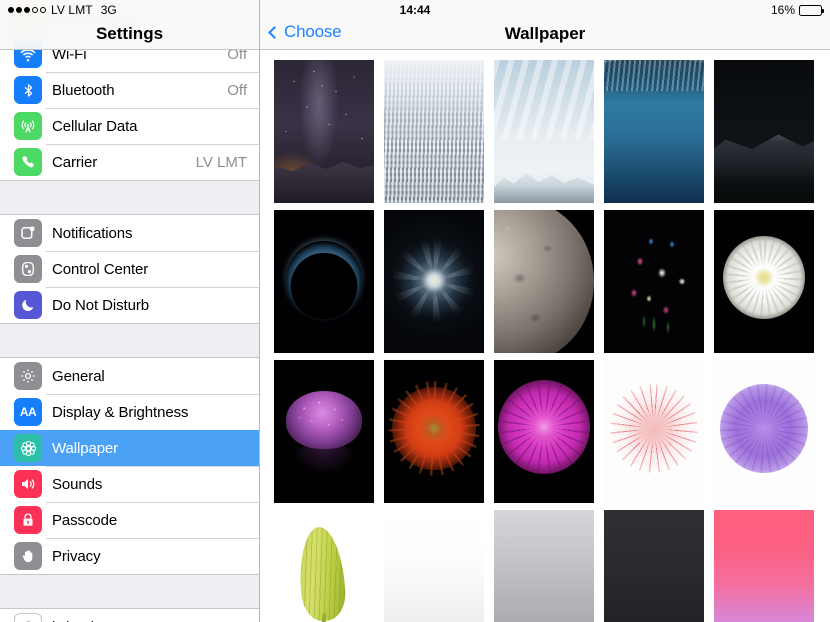 The image size is (830, 622). I want to click on sidebar-item-icloud: iCloud, so click(129, 615).